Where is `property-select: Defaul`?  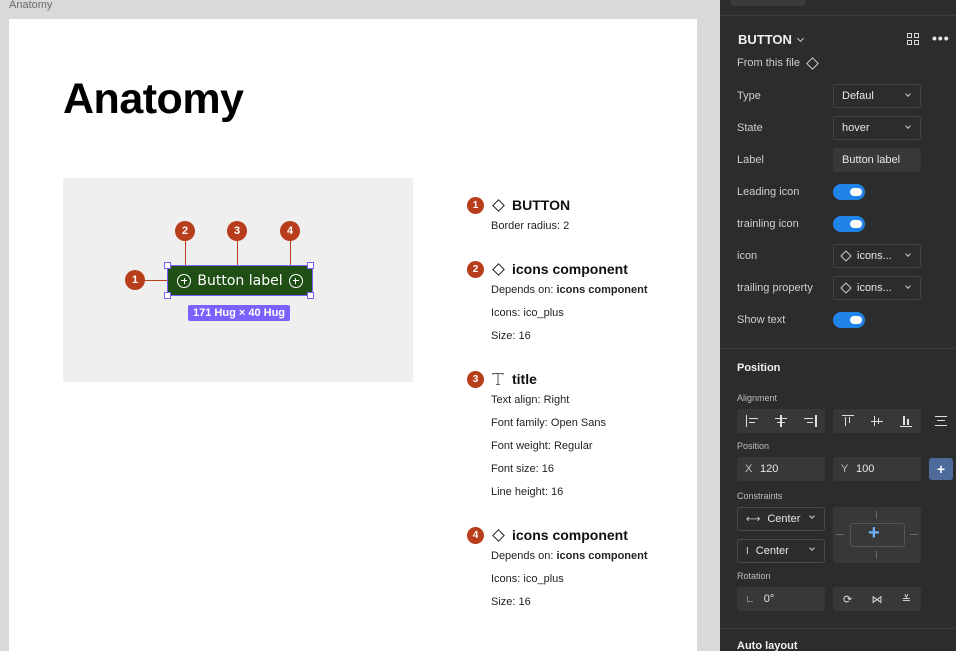
property-select: Defaul is located at coordinates (877, 96).